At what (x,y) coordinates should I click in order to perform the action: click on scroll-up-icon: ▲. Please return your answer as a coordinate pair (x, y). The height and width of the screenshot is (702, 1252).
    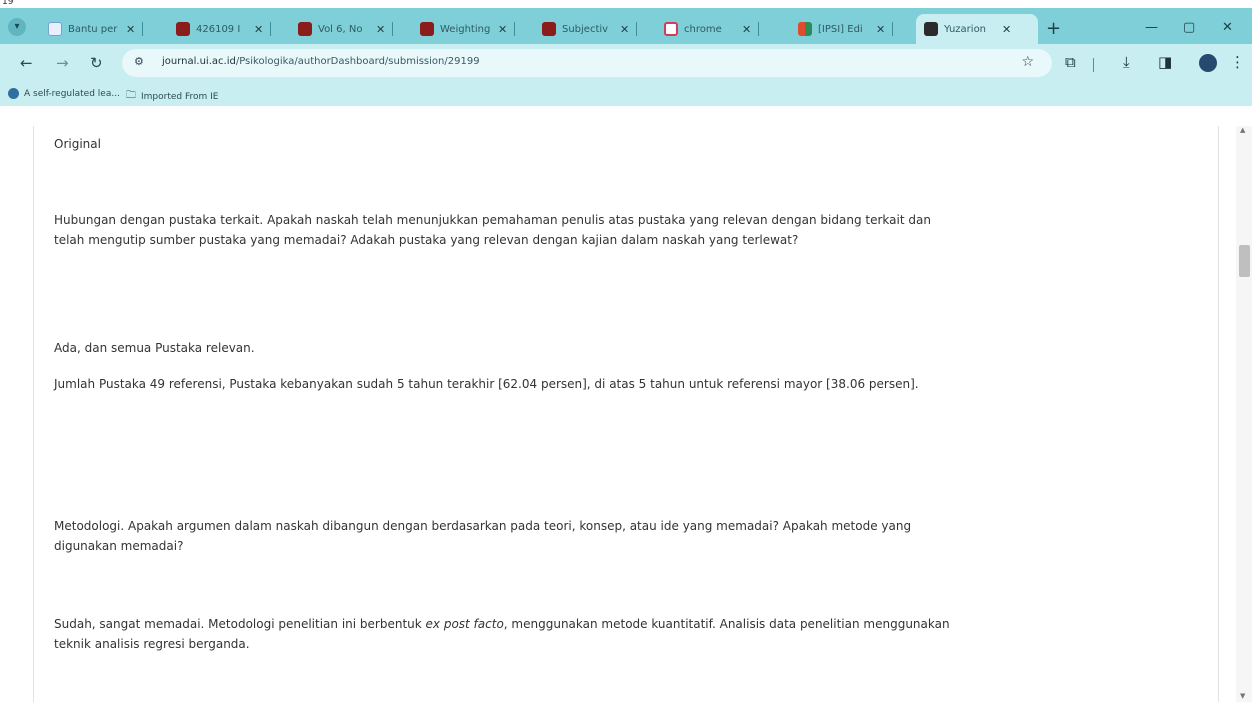
    Looking at the image, I should click on (1242, 130).